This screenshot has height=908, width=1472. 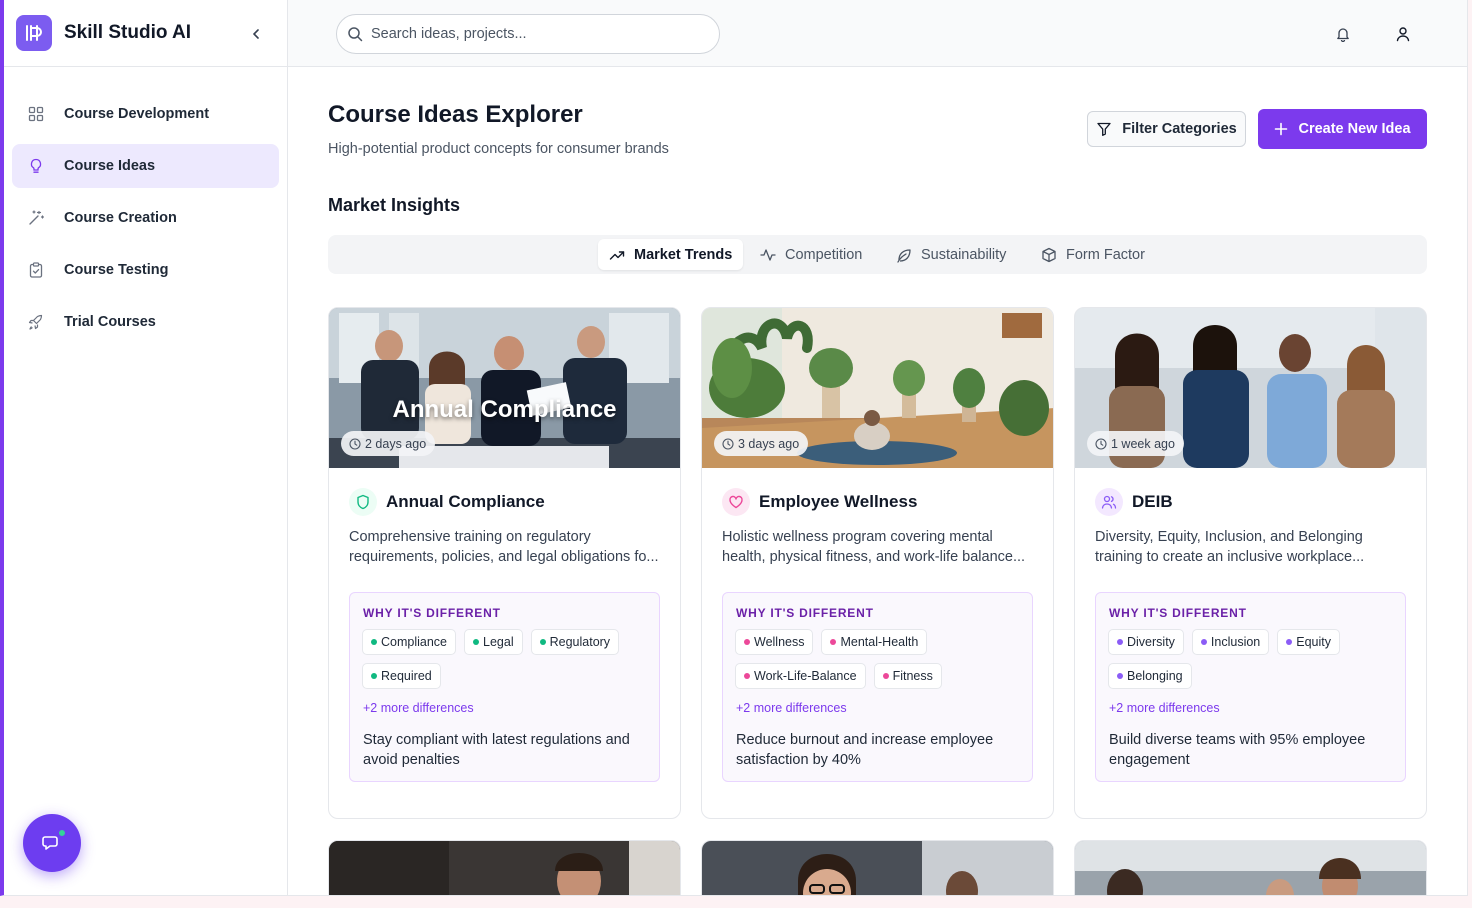 I want to click on sidebar-item-label: Trial Courses, so click(x=110, y=322).